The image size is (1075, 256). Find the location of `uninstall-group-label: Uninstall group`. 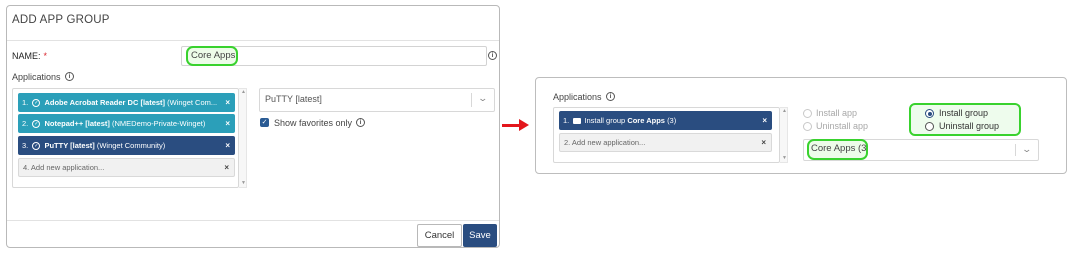

uninstall-group-label: Uninstall group is located at coordinates (969, 126).